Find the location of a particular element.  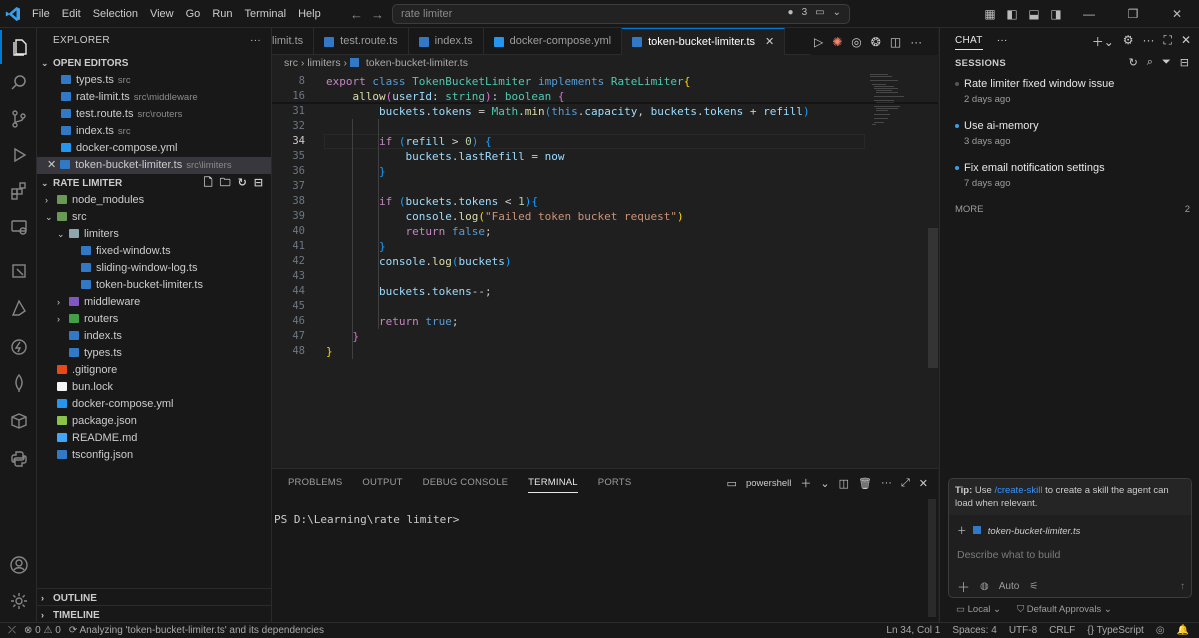

encoding: UTF-8 is located at coordinates (1023, 630).